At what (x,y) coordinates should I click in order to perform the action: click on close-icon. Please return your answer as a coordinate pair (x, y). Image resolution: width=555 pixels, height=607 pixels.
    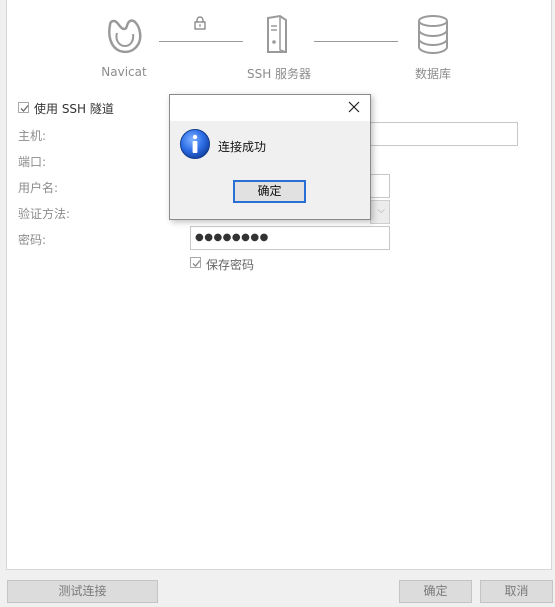
    Looking at the image, I should click on (354, 107).